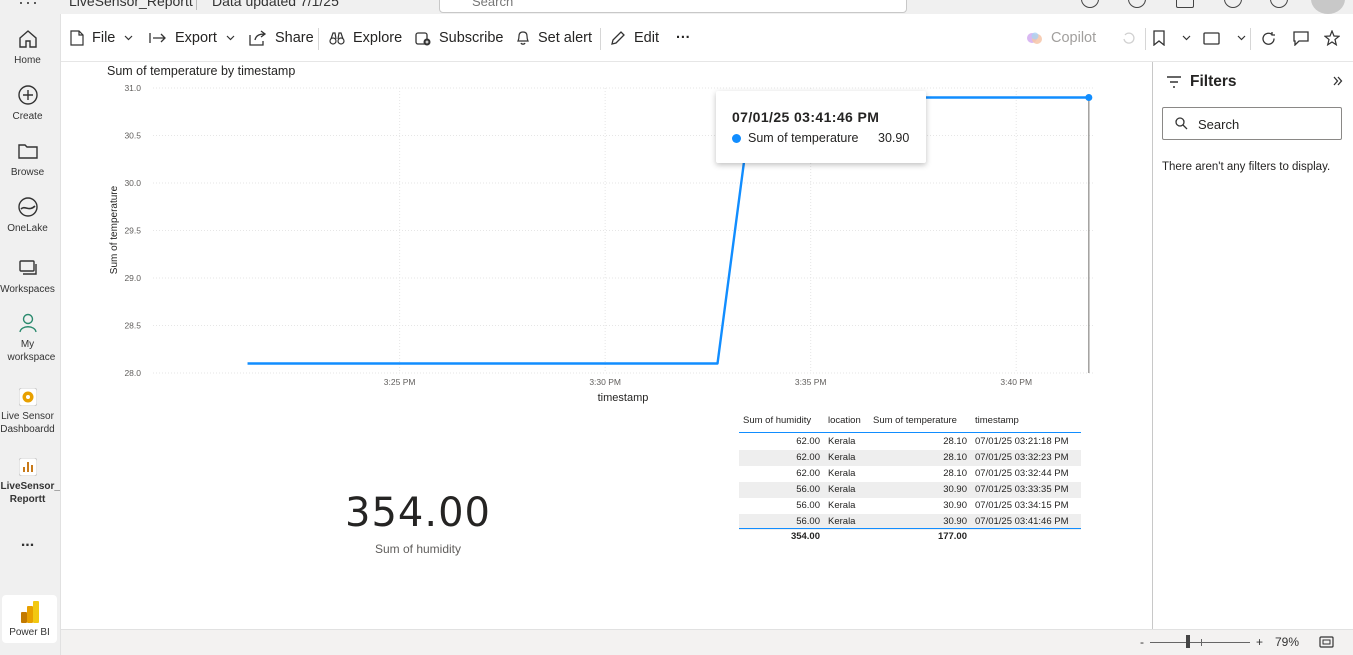  I want to click on col-header-humidity: Sum of humidity, so click(777, 420).